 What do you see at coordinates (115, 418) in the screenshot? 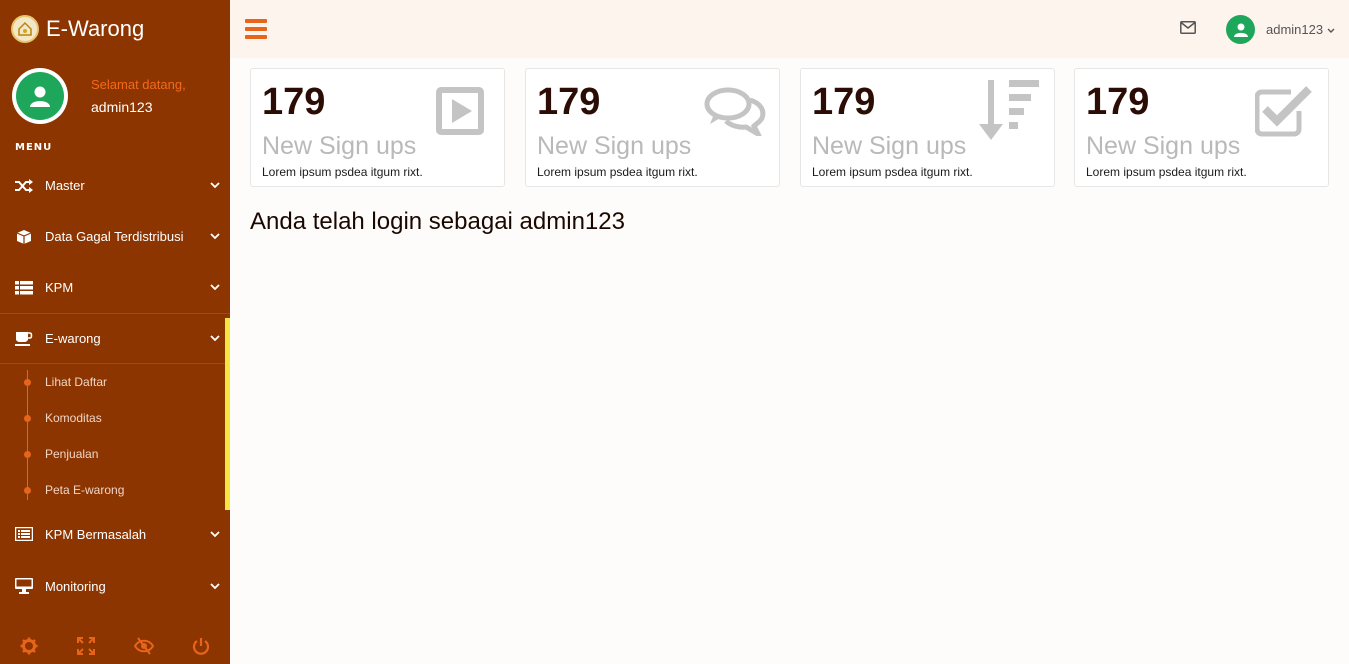
I see `submenu-item-komoditas: Komoditas` at bounding box center [115, 418].